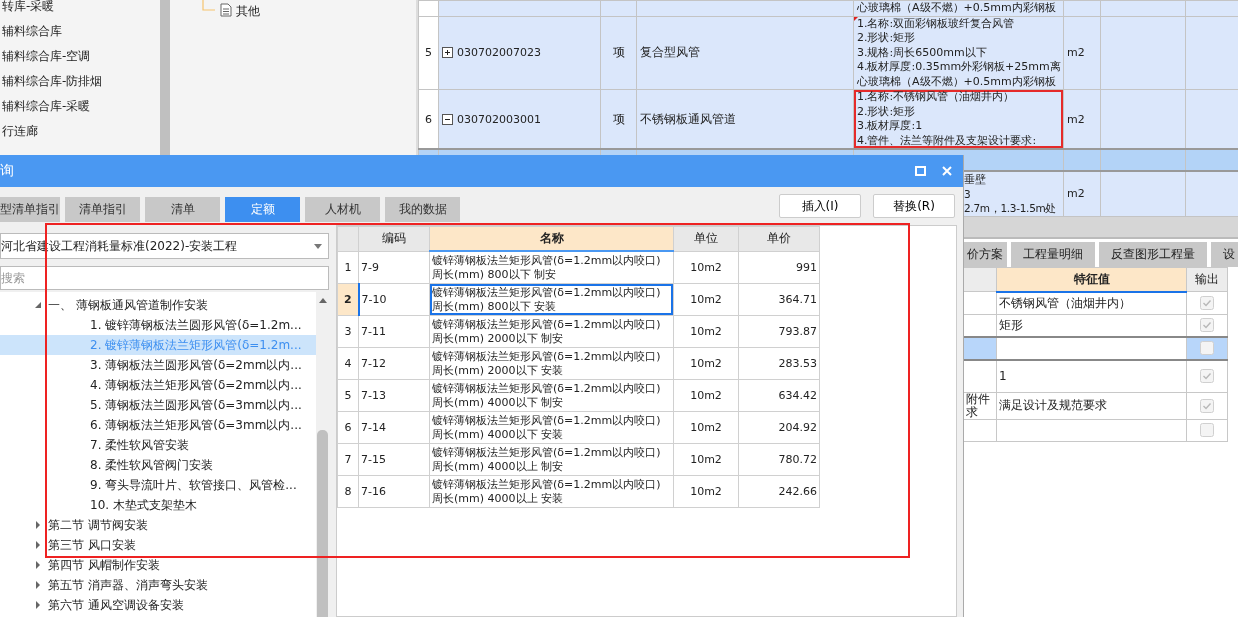  What do you see at coordinates (828, 8) in the screenshot?
I see `table-row: 心玻璃棉（A级不燃）+0.5mm内彩钢板` at bounding box center [828, 8].